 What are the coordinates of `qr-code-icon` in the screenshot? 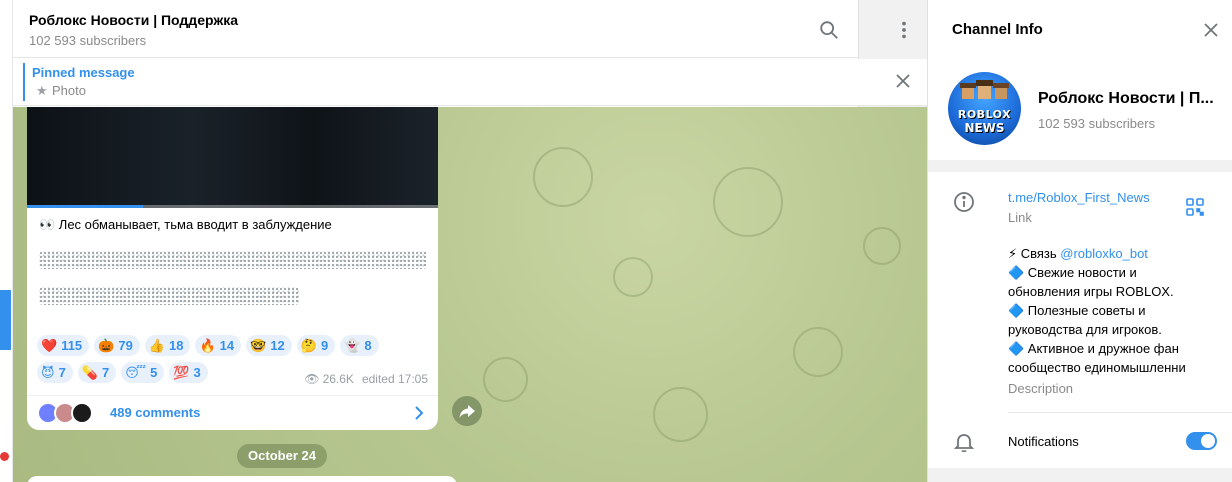 It's located at (1195, 207).